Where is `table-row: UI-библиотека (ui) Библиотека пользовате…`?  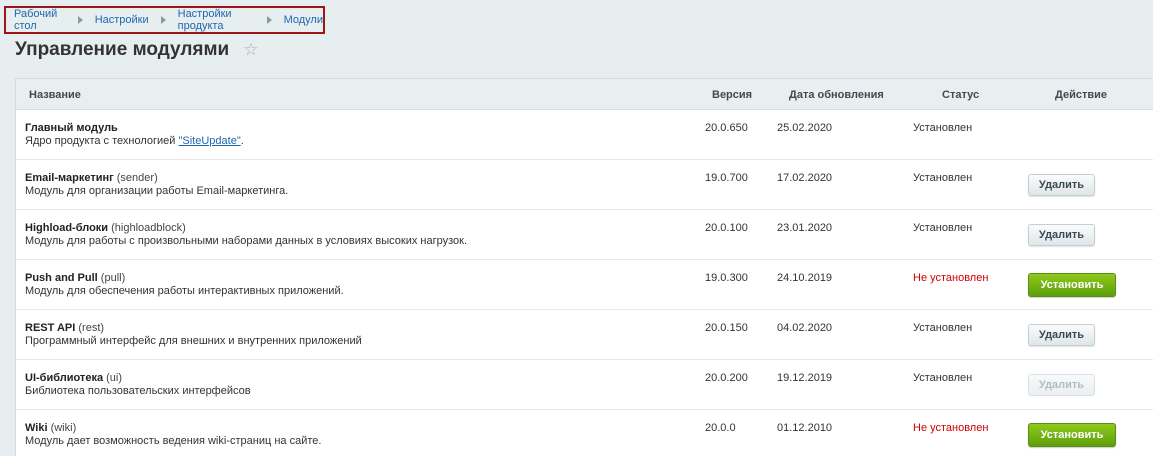
table-row: UI-библиотека (ui) Библиотека пользовате… is located at coordinates (584, 385).